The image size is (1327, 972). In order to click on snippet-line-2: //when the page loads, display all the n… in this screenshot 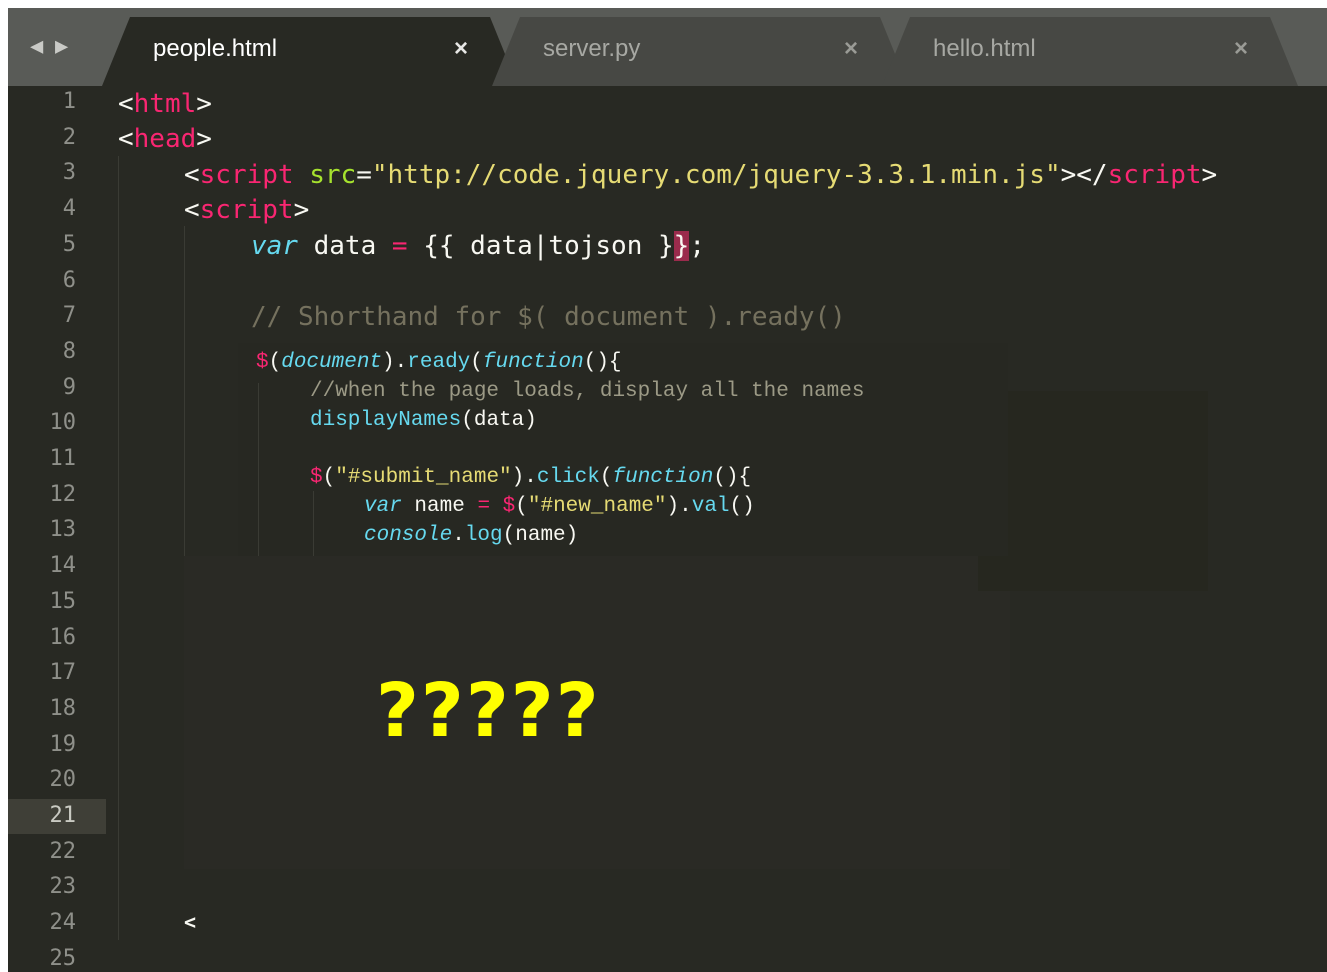, I will do `click(587, 391)`.